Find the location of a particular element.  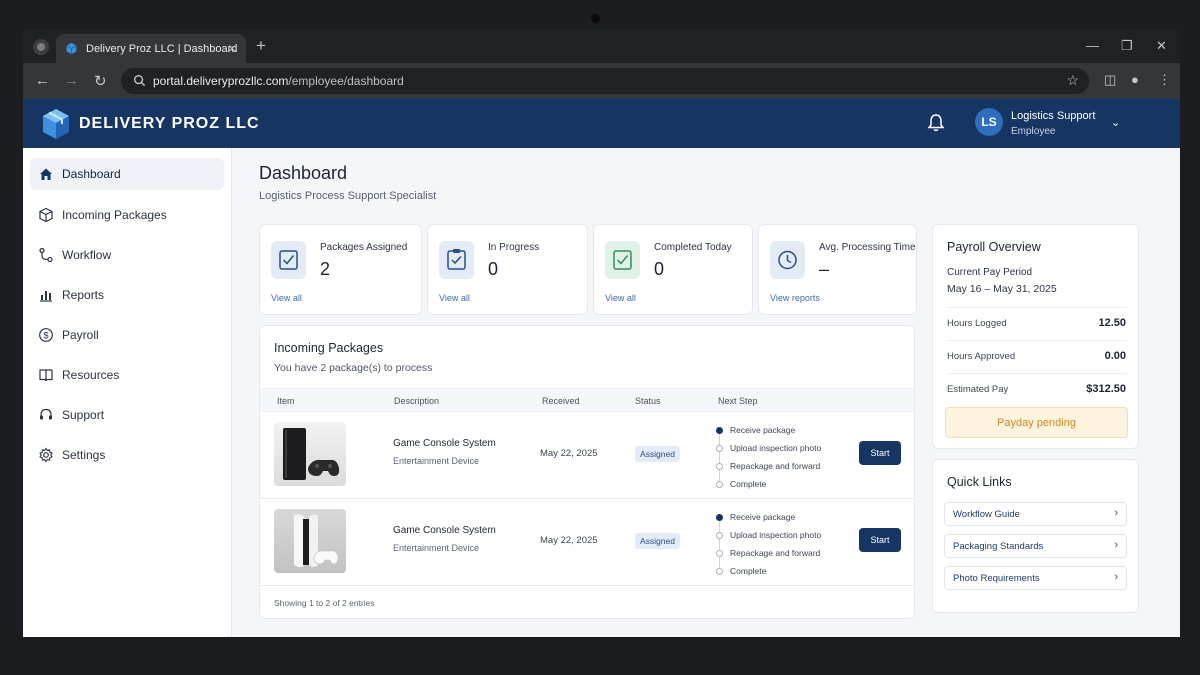

quick-link-workflow-guide: Workflow Guide › is located at coordinates (1035, 514).